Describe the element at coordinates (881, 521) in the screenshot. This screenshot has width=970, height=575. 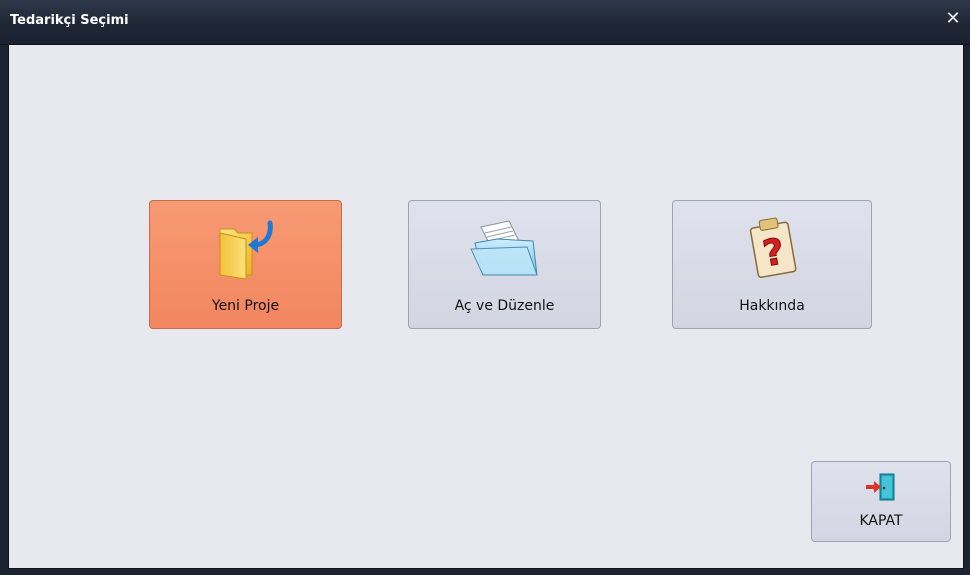
I see `close-label: KAPAT` at that location.